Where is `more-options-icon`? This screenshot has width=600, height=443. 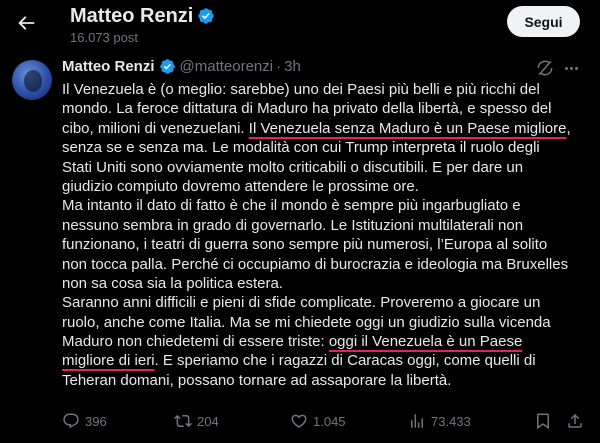
more-options-icon is located at coordinates (571, 68).